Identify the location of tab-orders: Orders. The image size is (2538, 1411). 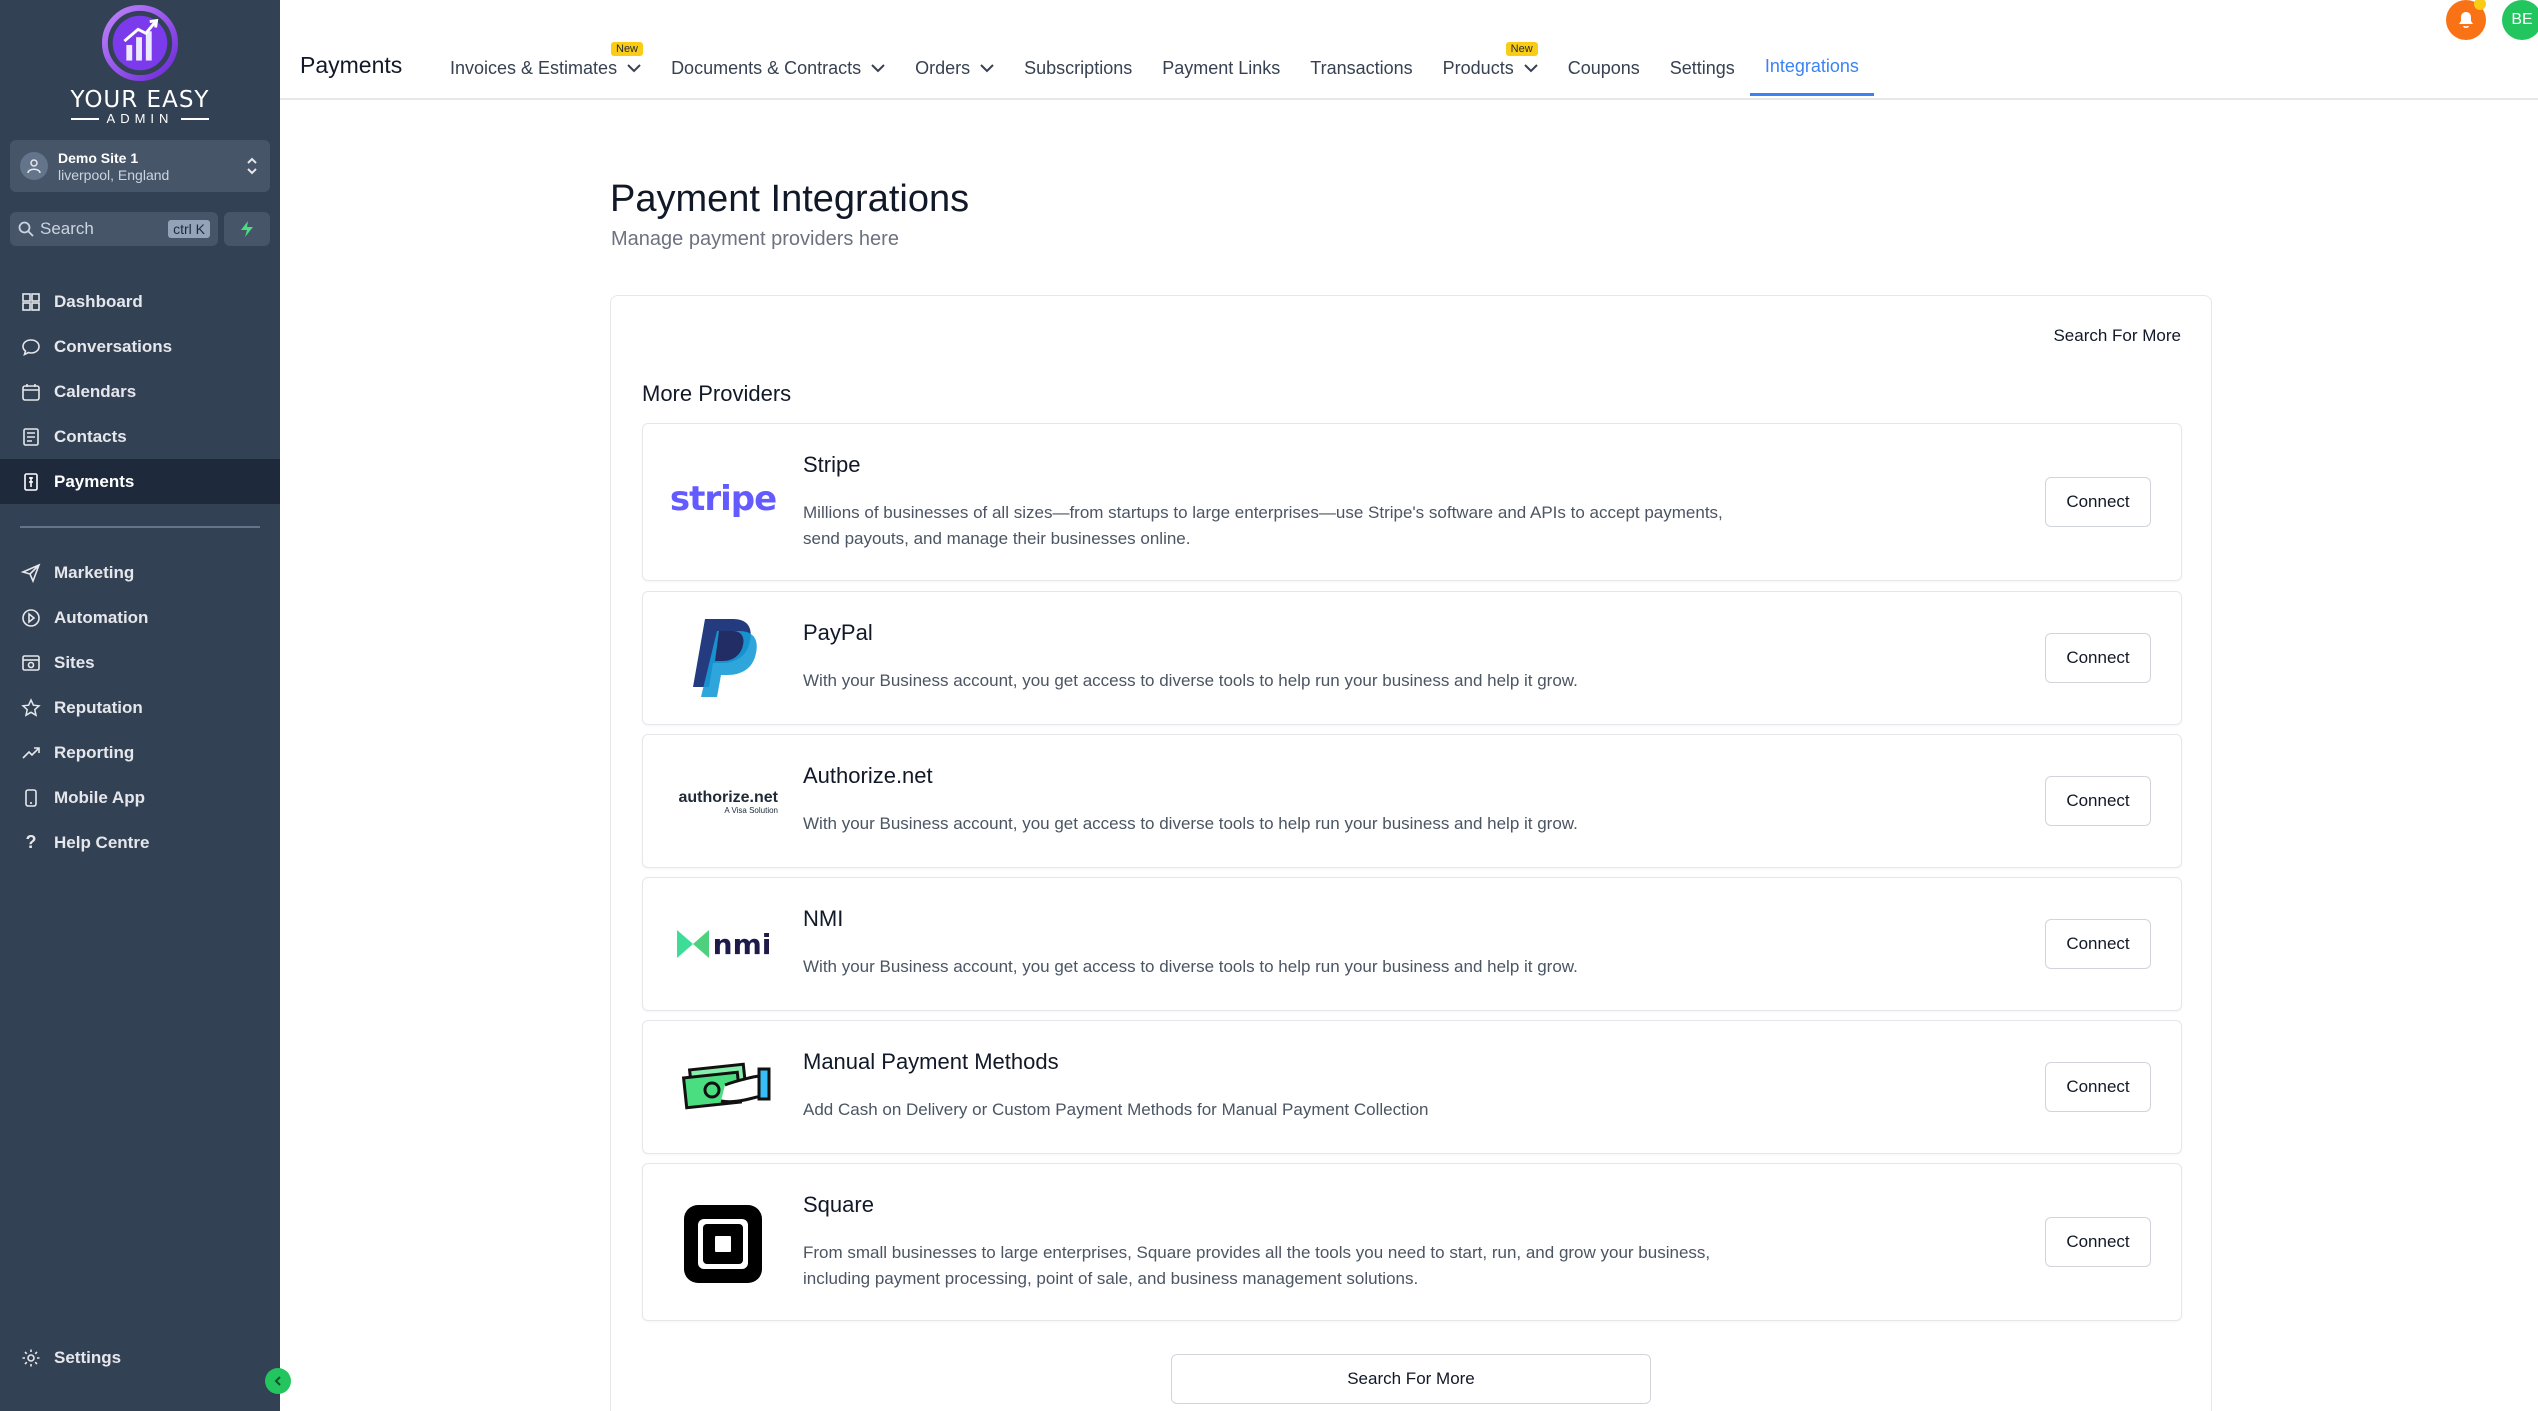
(954, 68).